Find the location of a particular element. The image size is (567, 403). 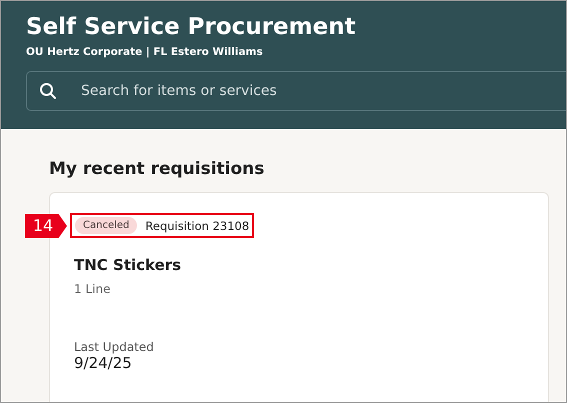

line-count: 1 Line is located at coordinates (93, 289).